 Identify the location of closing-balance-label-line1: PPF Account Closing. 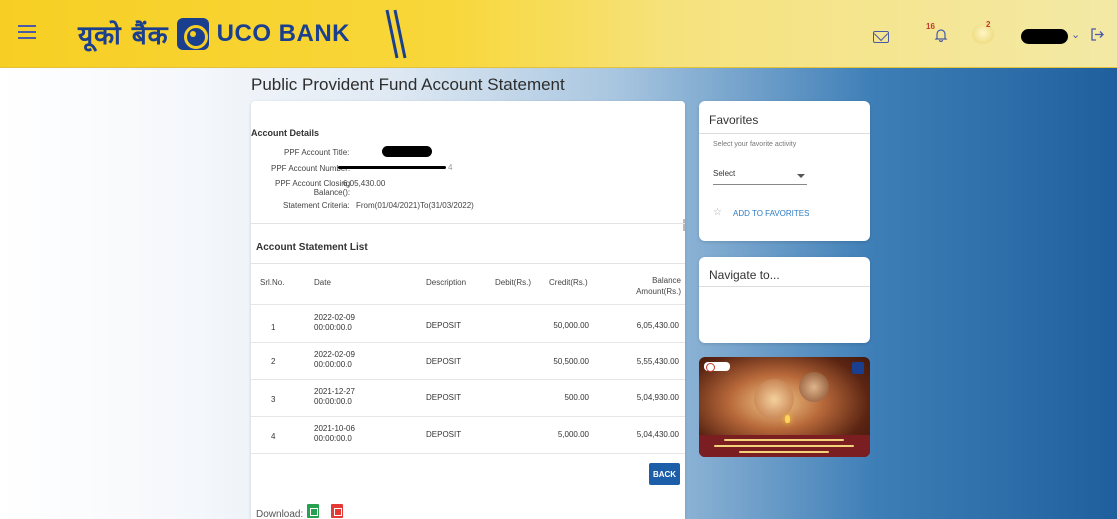
(313, 183).